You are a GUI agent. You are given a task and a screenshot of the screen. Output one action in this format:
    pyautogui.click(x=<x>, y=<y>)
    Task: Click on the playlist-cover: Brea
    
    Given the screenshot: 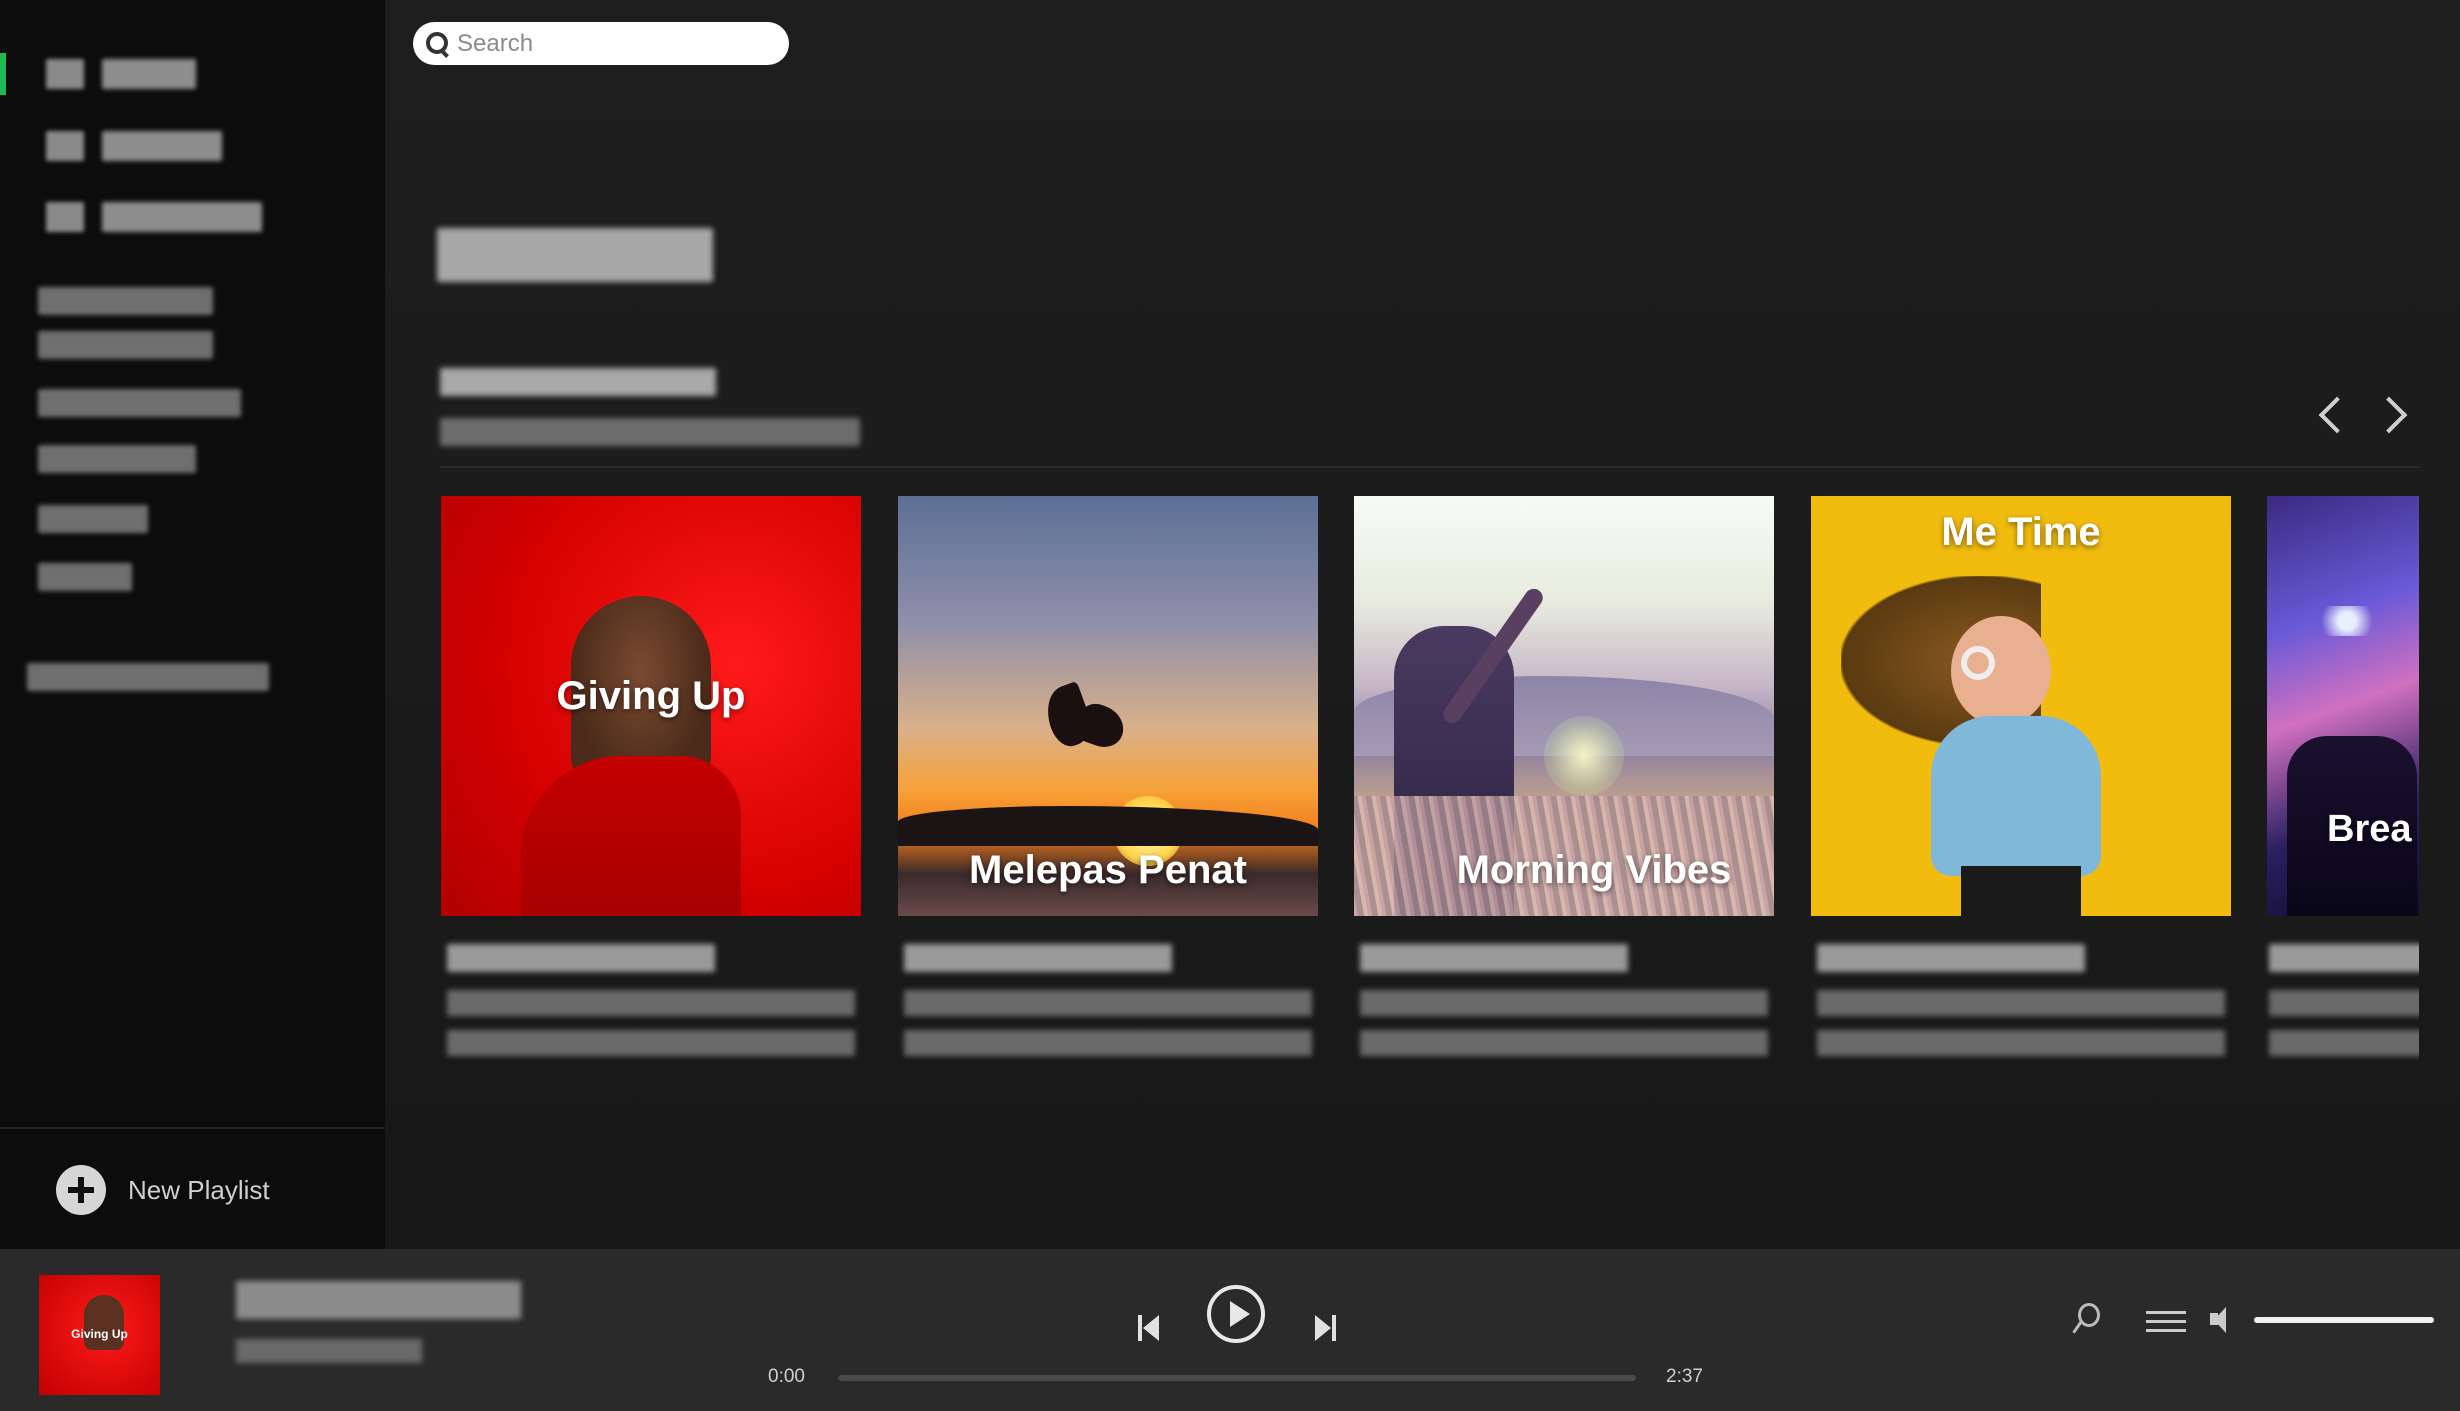 What is the action you would take?
    pyautogui.click(x=2343, y=706)
    